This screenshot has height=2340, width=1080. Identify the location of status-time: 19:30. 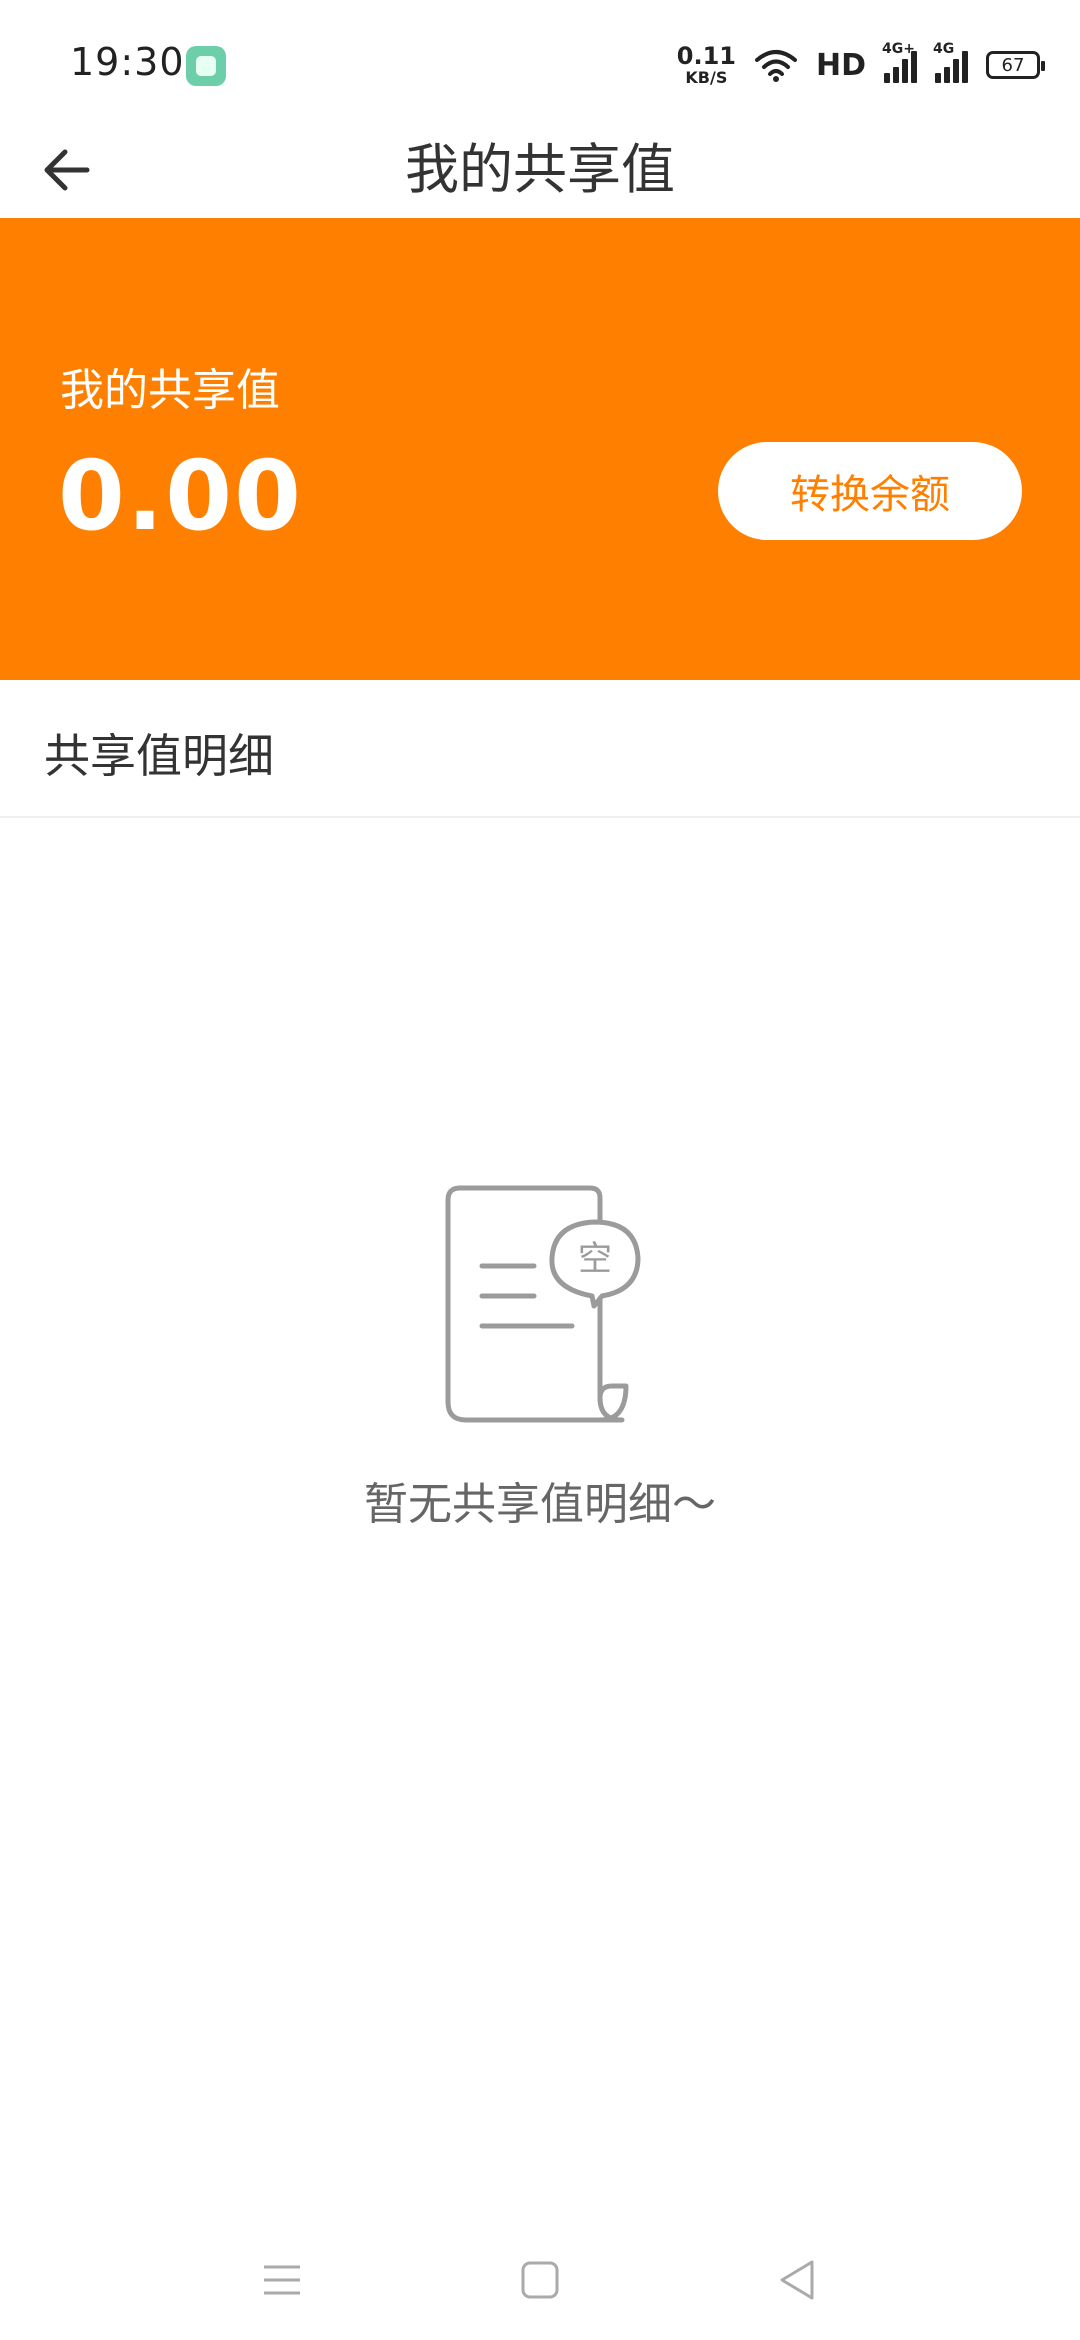
(127, 62).